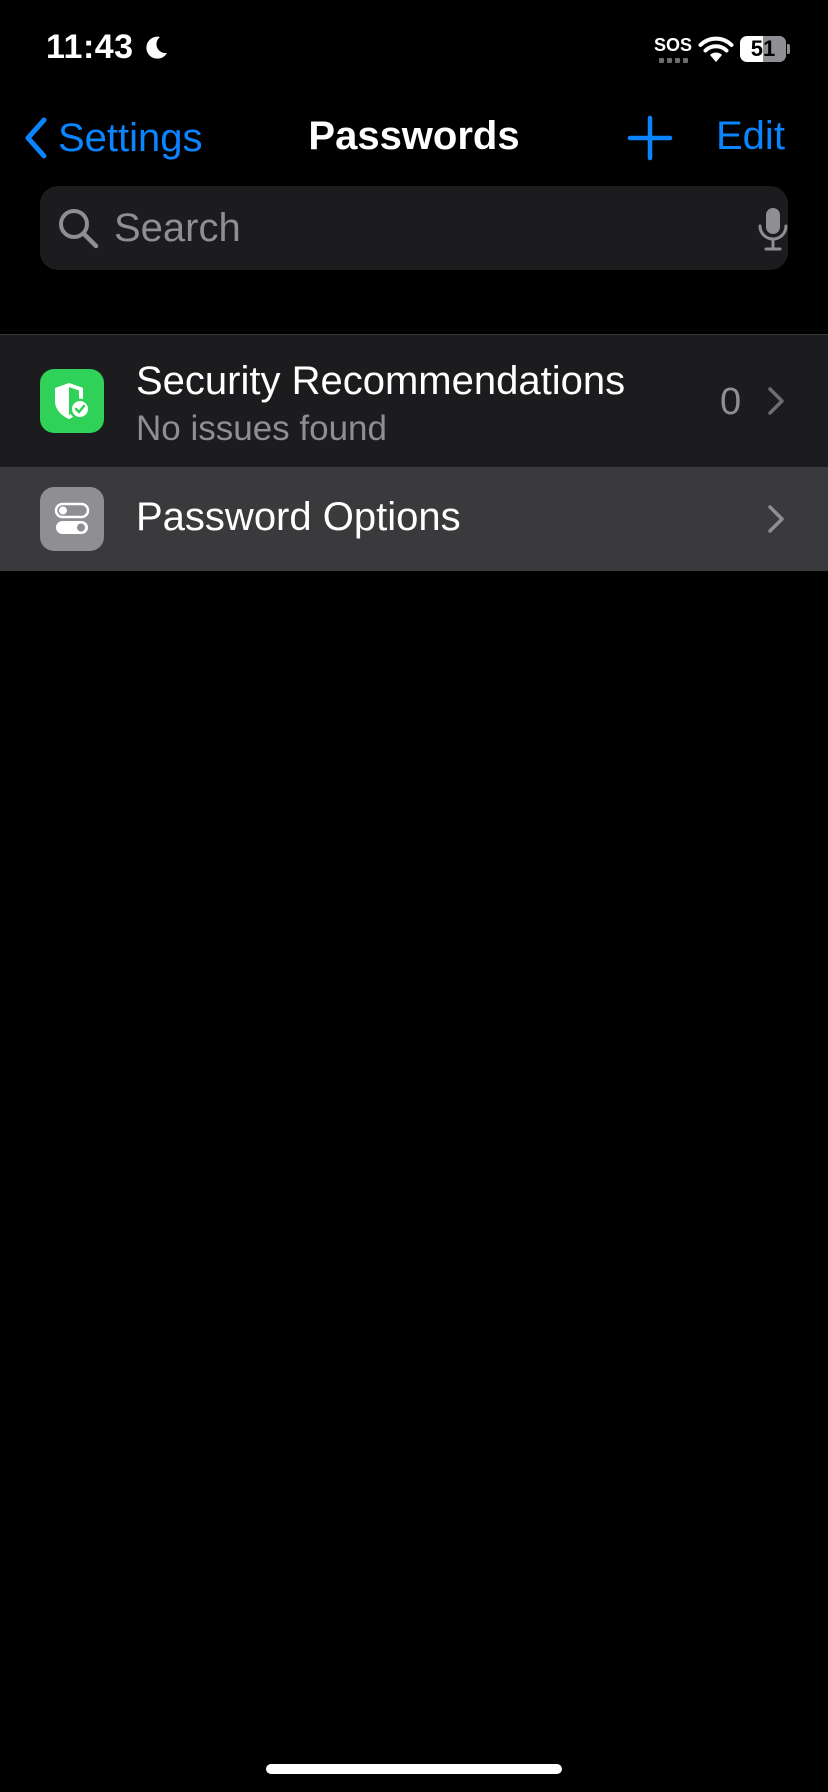  I want to click on edit-button: Edit, so click(750, 136).